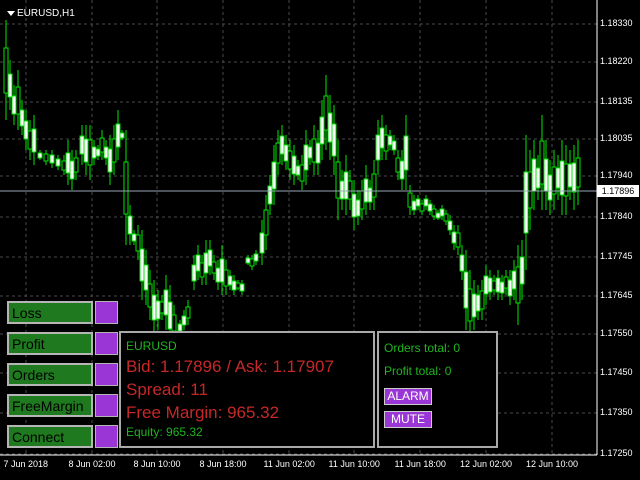  What do you see at coordinates (552, 464) in the screenshot?
I see `time-tick-label: 12 Jun 10:00` at bounding box center [552, 464].